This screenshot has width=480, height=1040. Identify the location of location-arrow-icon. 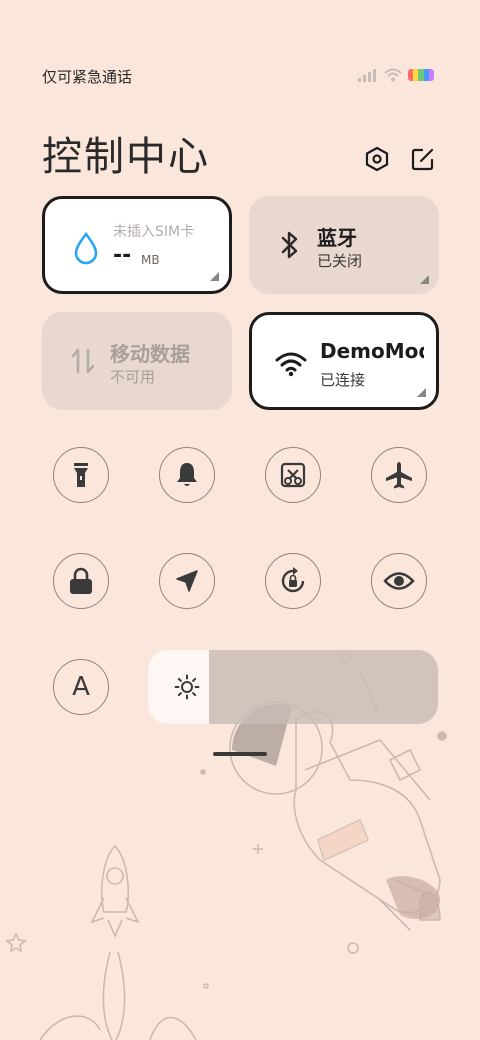
(187, 581).